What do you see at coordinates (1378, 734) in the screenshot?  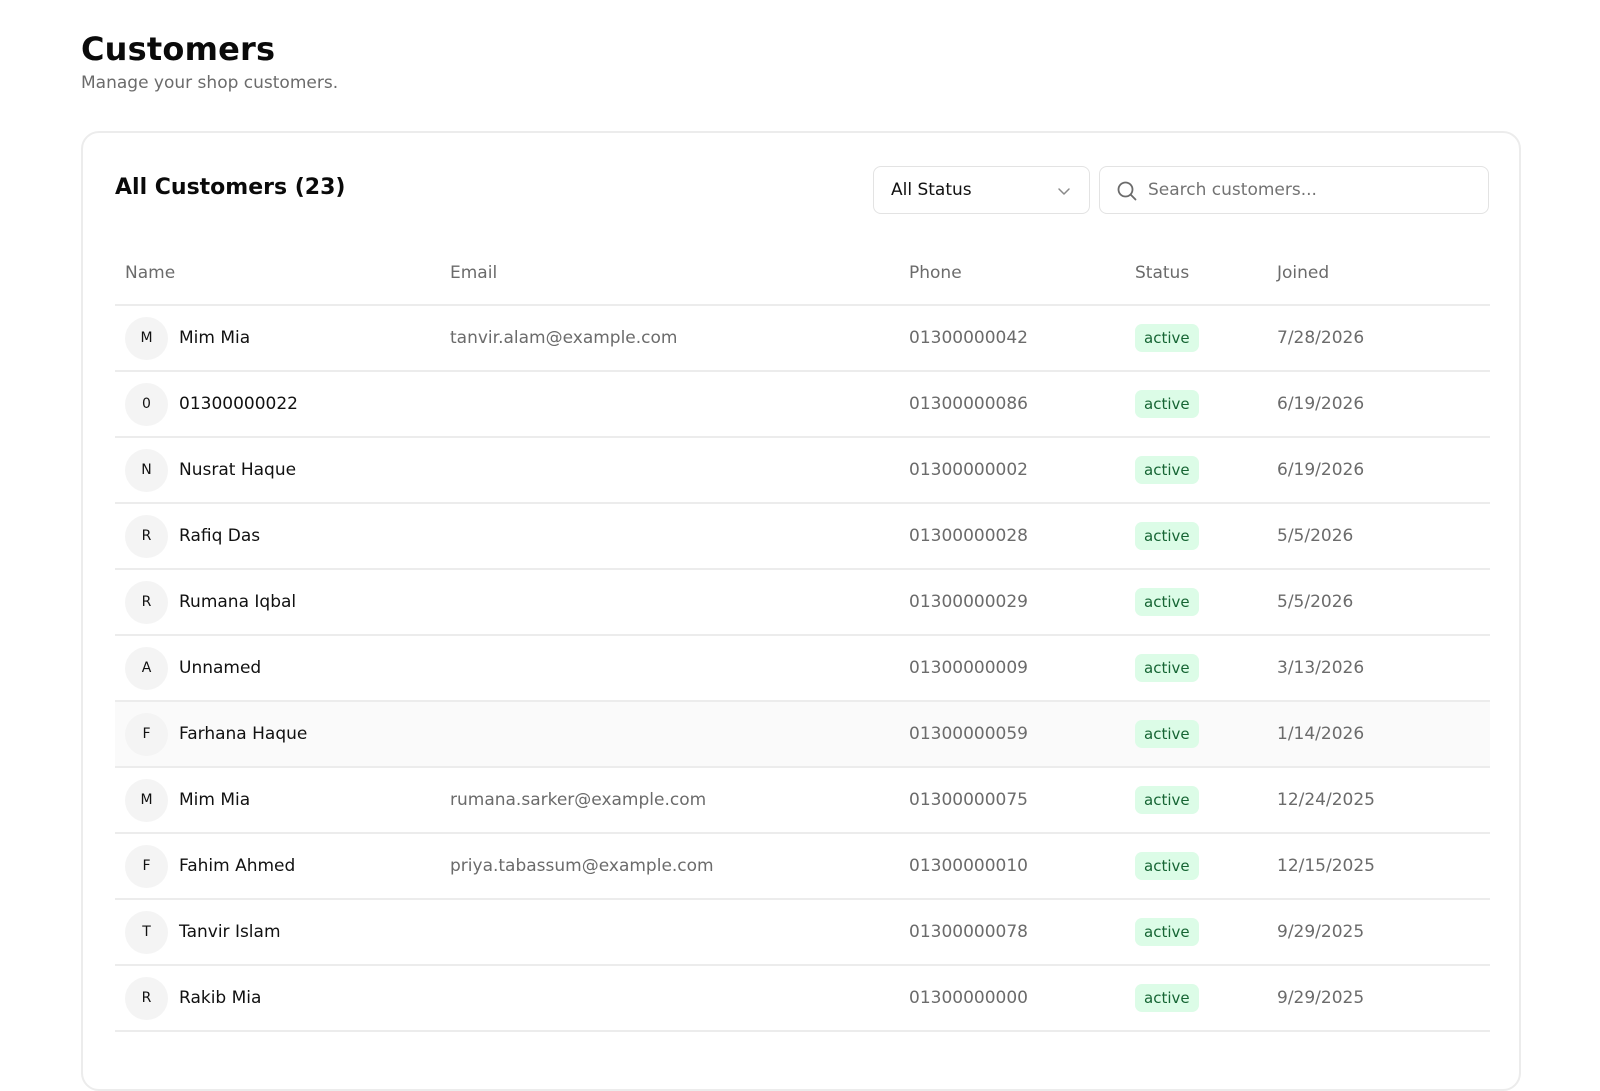 I see `customer-joined: 1/14/2026` at bounding box center [1378, 734].